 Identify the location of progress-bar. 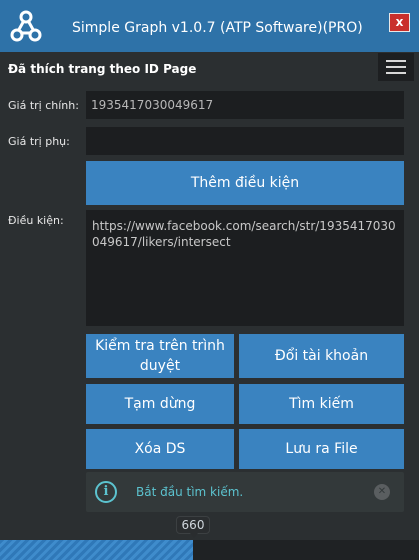
(209, 550).